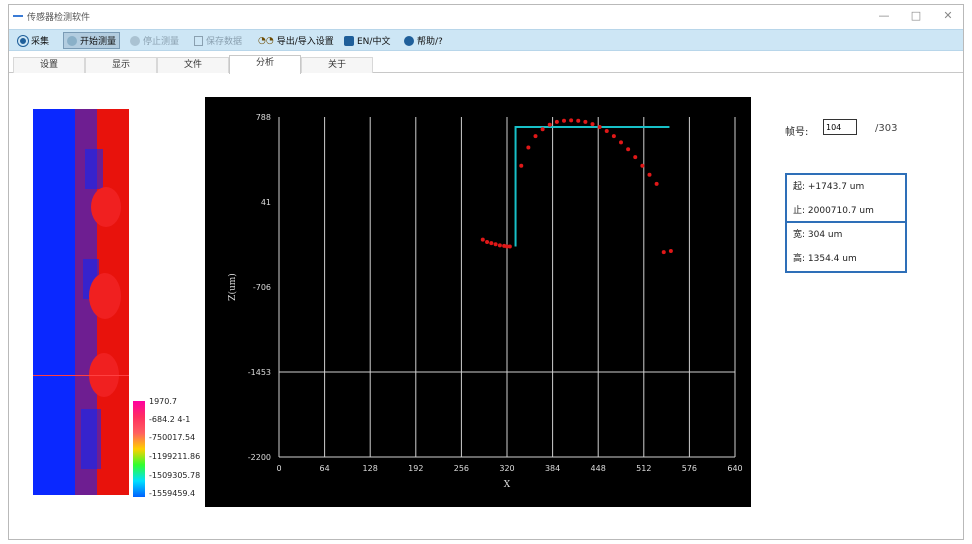  What do you see at coordinates (818, 235) in the screenshot?
I see `width-value: 宽: 304 um` at bounding box center [818, 235].